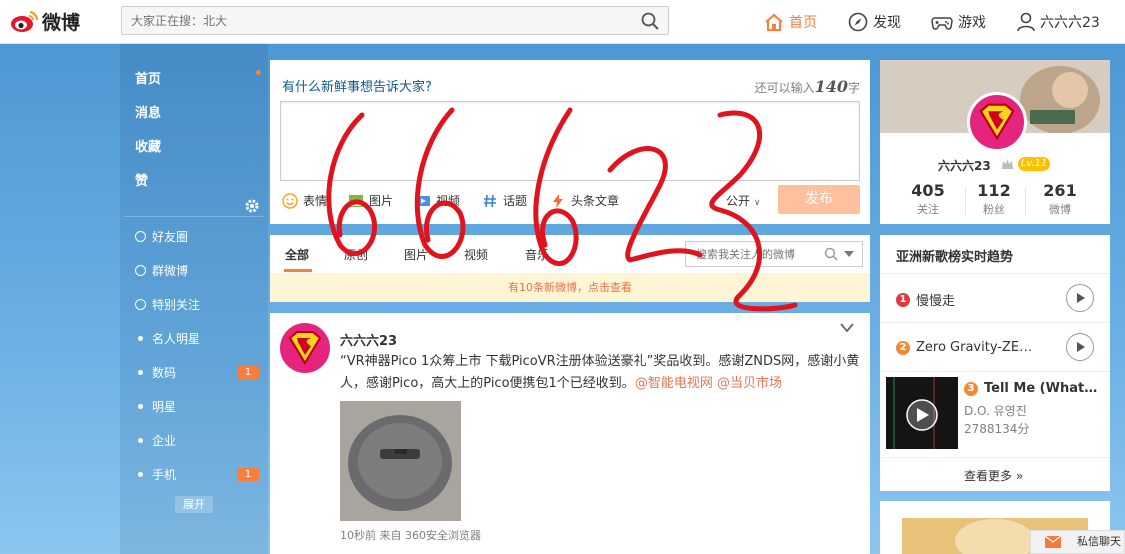 This screenshot has height=554, width=1125. Describe the element at coordinates (356, 200) in the screenshot. I see `image-icon` at that location.